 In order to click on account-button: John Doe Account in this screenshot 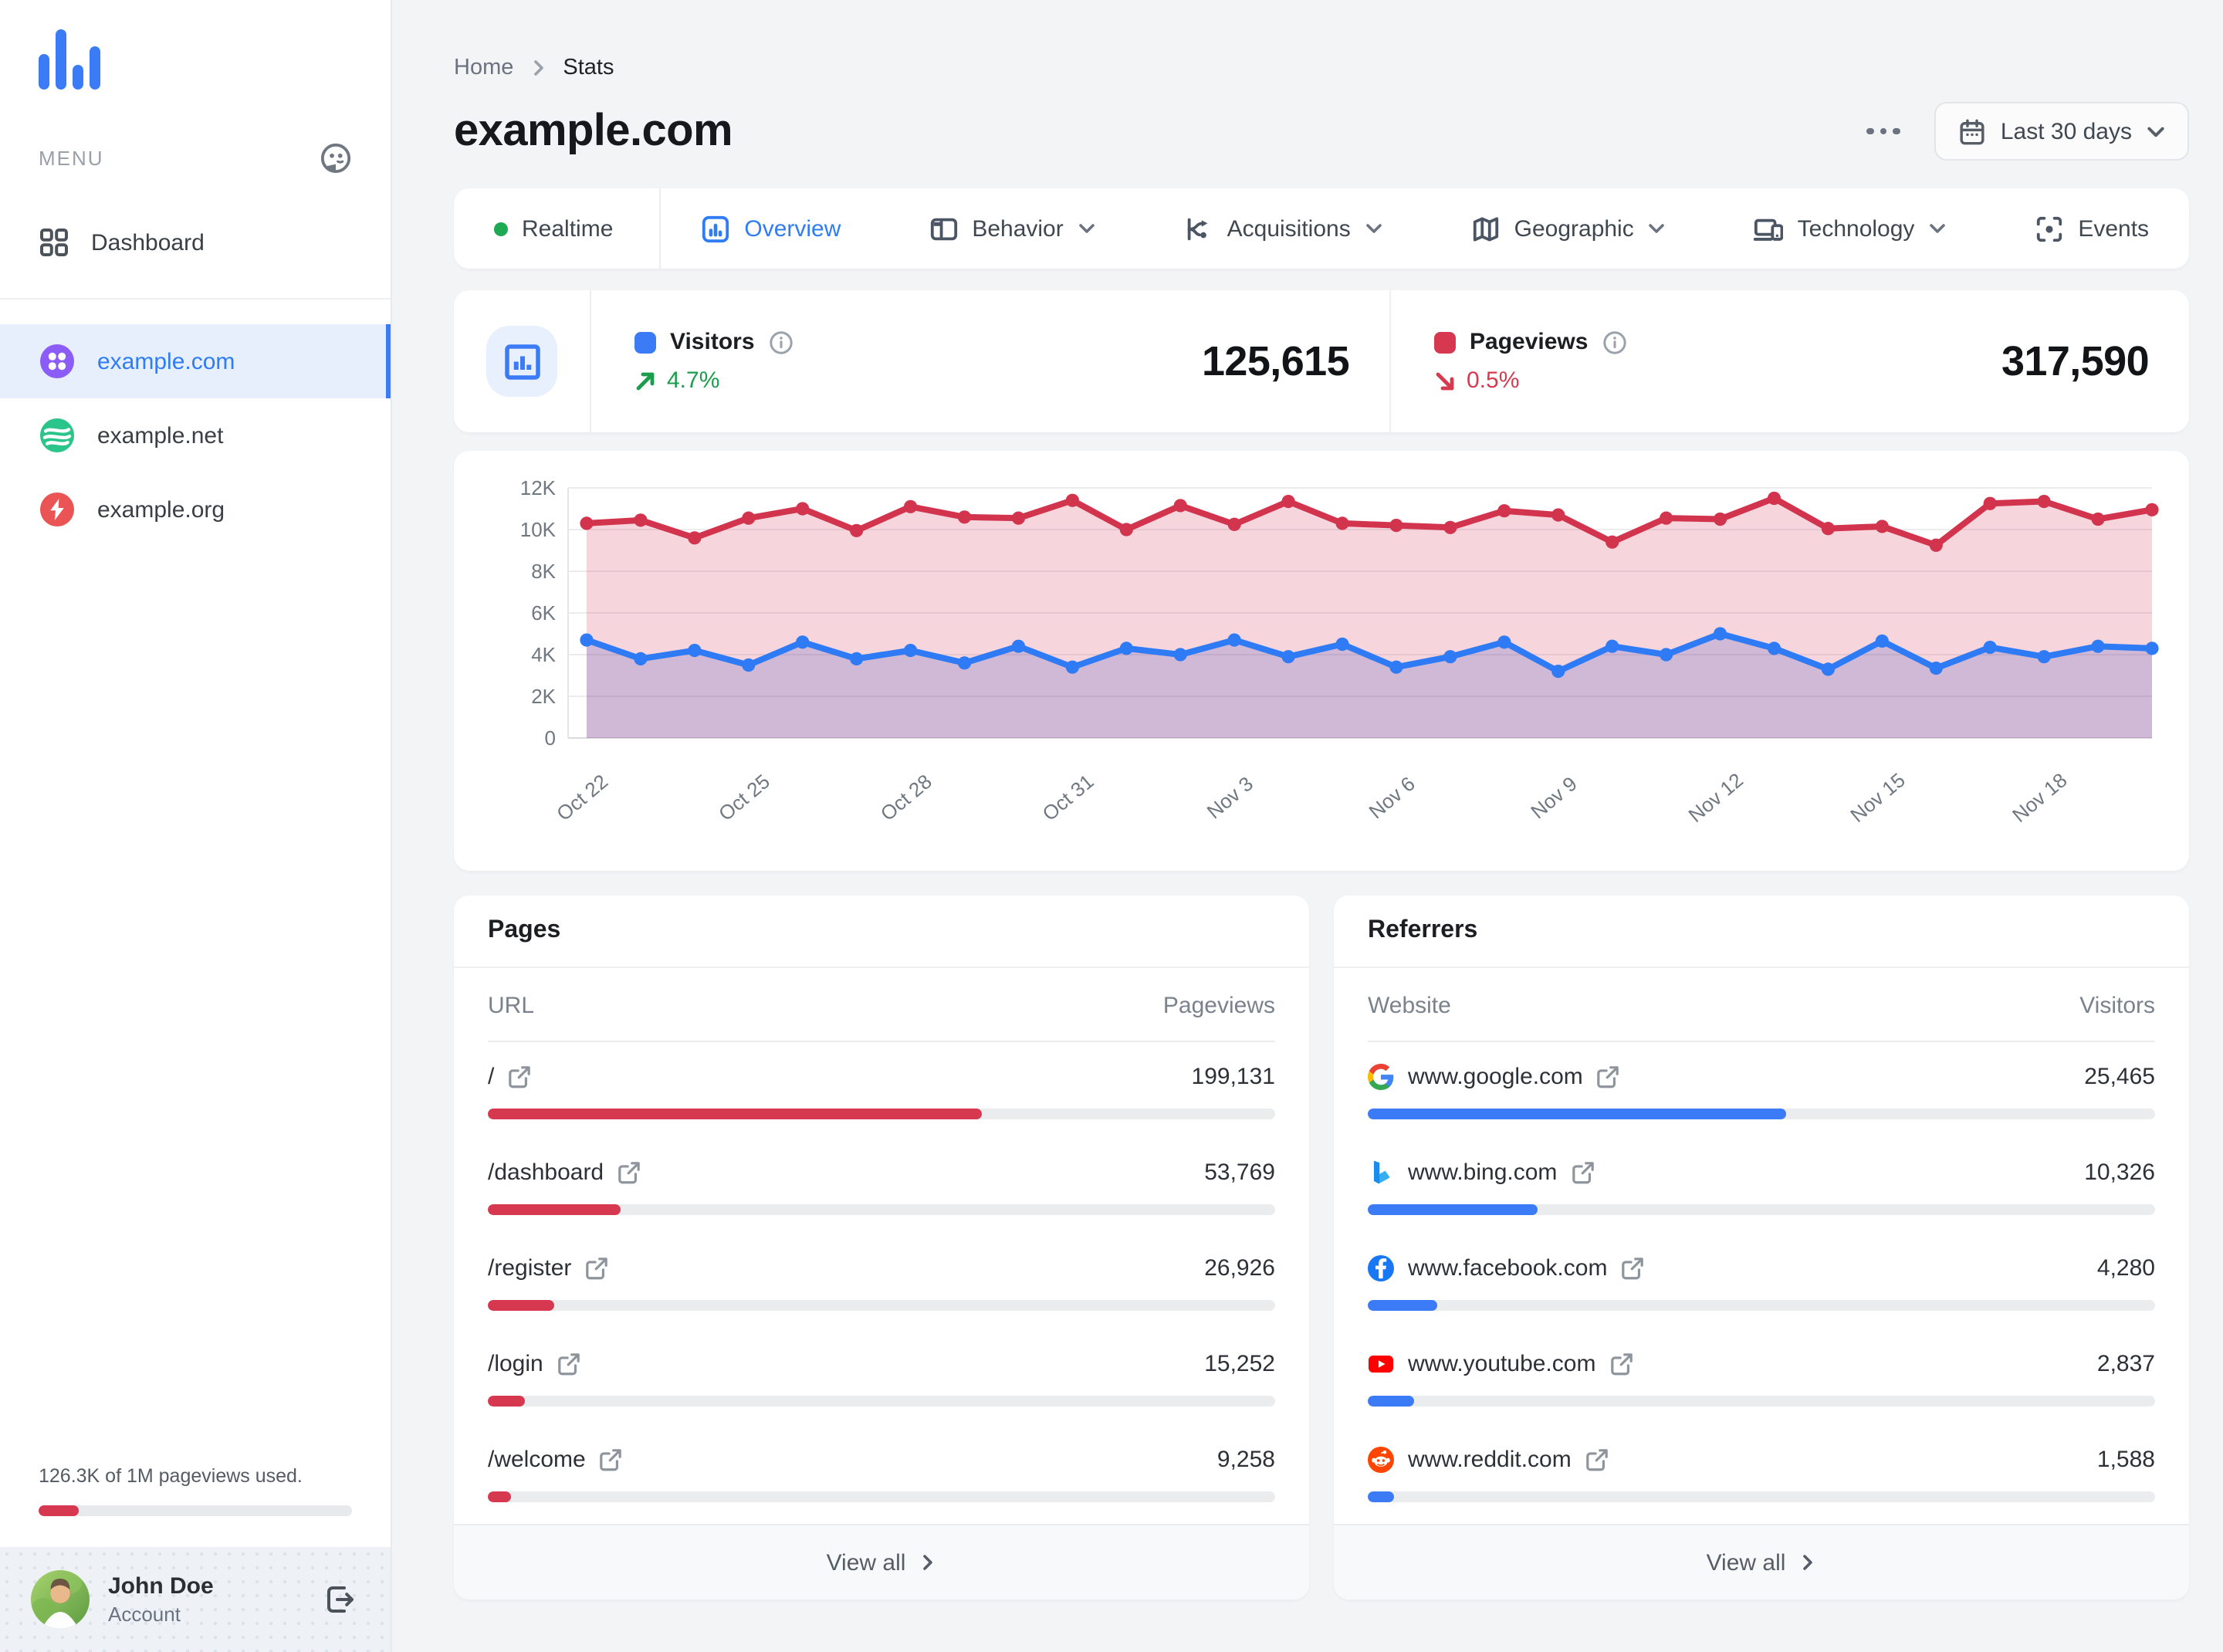, I will do `click(195, 1600)`.